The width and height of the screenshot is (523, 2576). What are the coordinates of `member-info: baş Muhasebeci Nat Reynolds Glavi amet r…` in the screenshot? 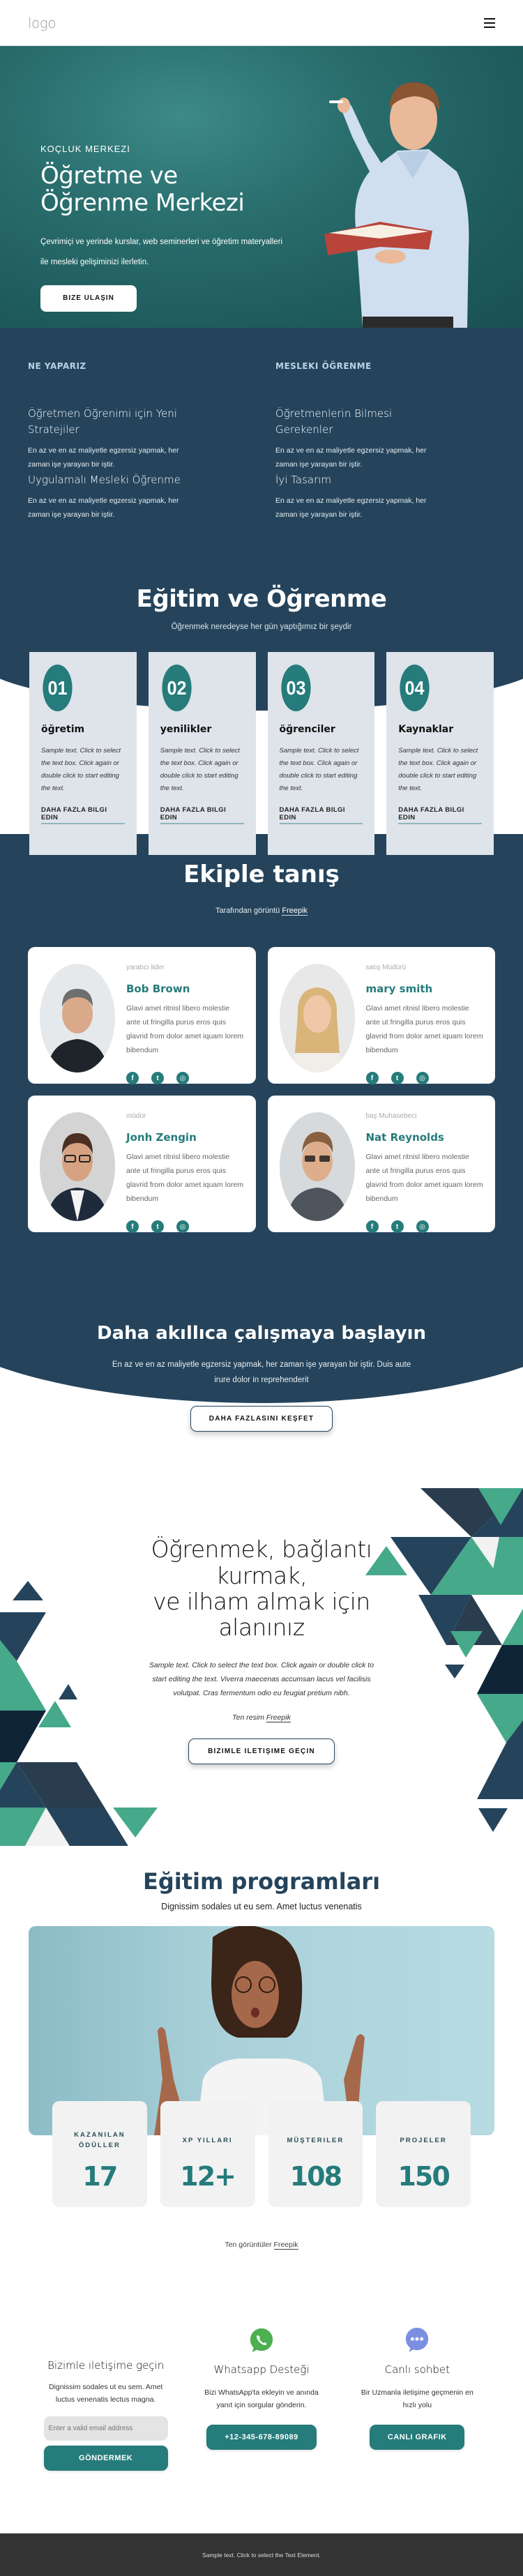 It's located at (424, 1172).